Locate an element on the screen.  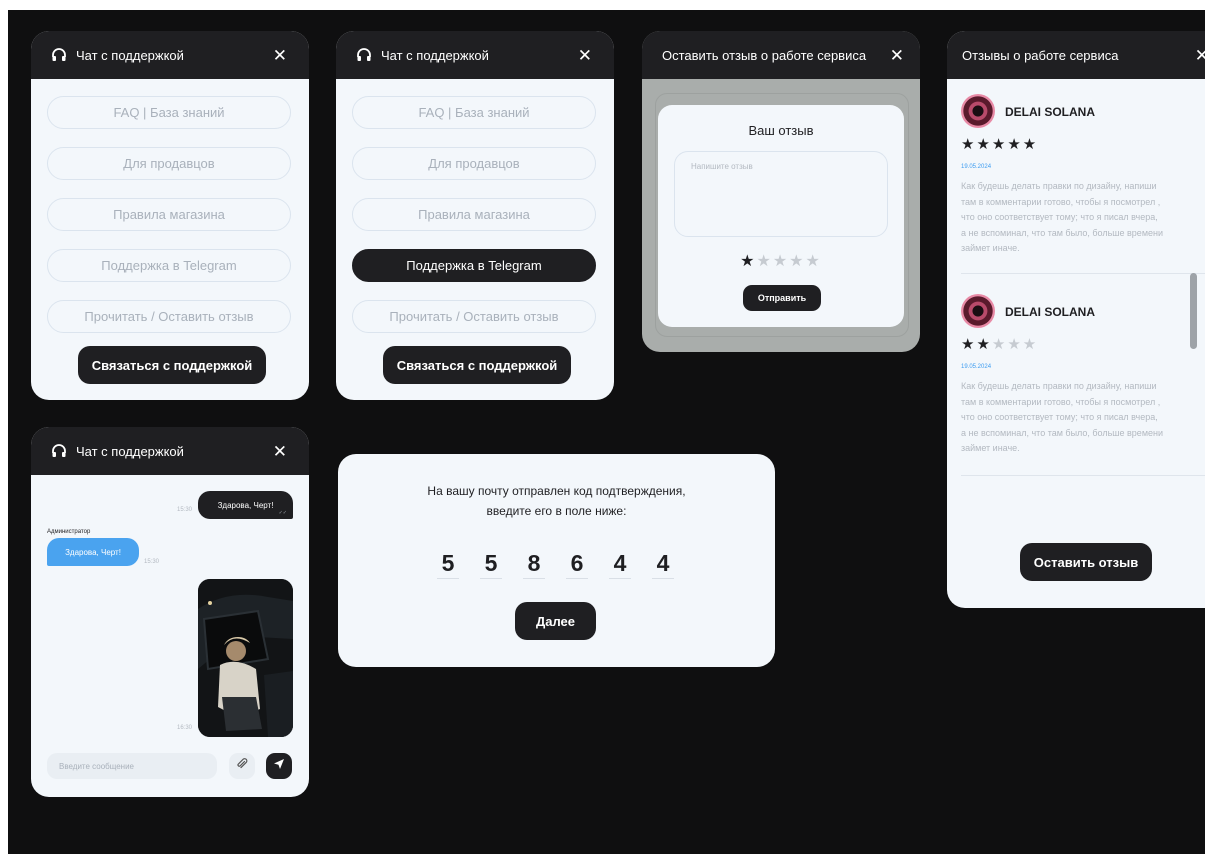
filled-stars-icon: ★★★★★ is located at coordinates (1000, 144).